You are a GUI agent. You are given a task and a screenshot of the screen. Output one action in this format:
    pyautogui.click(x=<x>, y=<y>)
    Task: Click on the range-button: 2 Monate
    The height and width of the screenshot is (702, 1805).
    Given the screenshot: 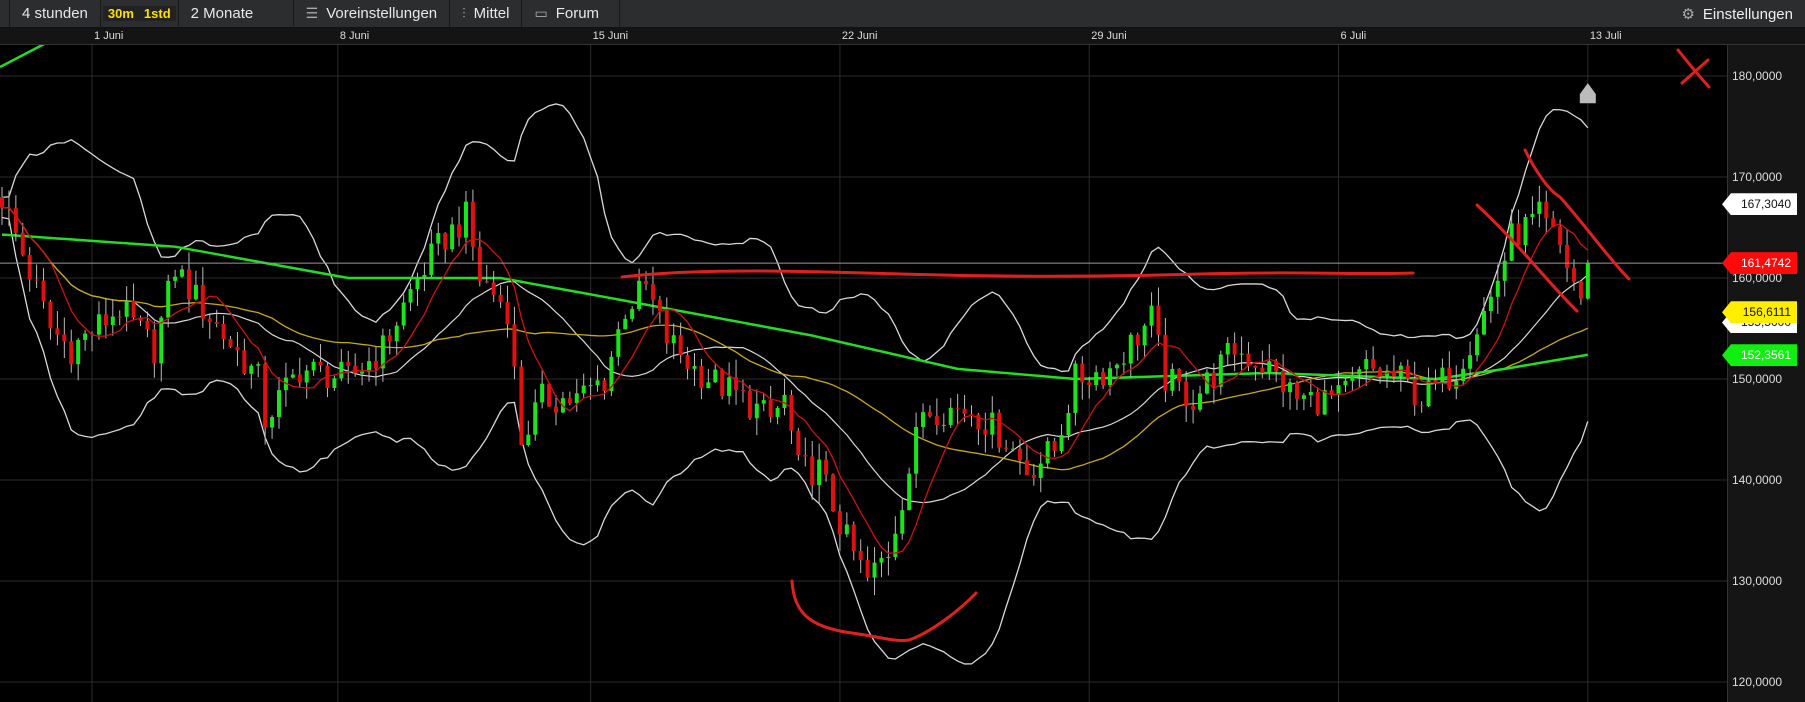 What is the action you would take?
    pyautogui.click(x=236, y=14)
    